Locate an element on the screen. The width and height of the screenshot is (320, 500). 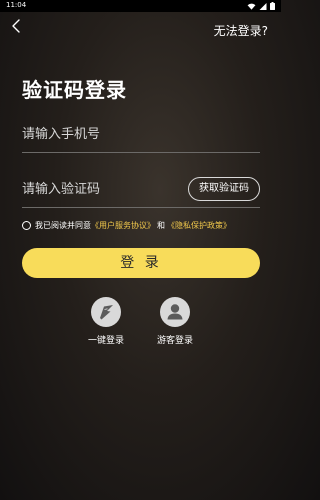
signal-icon is located at coordinates (263, 6).